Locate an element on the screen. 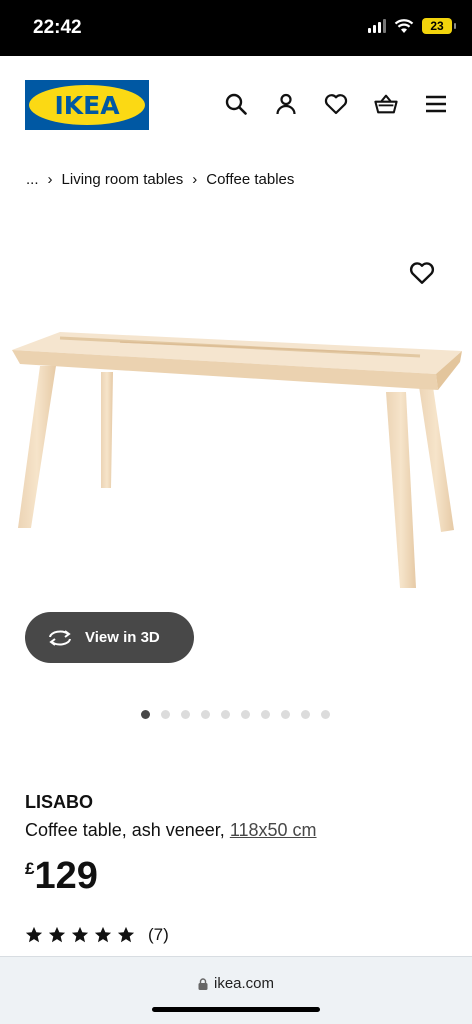 This screenshot has width=472, height=1024. status-time: 22:42 is located at coordinates (57, 27).